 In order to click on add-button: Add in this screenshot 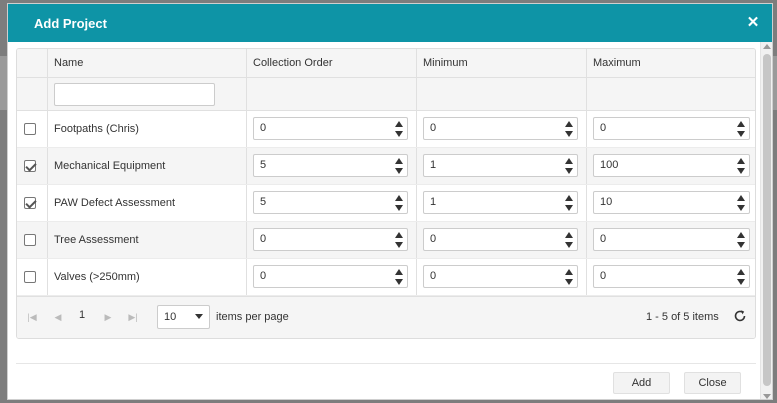, I will do `click(641, 383)`.